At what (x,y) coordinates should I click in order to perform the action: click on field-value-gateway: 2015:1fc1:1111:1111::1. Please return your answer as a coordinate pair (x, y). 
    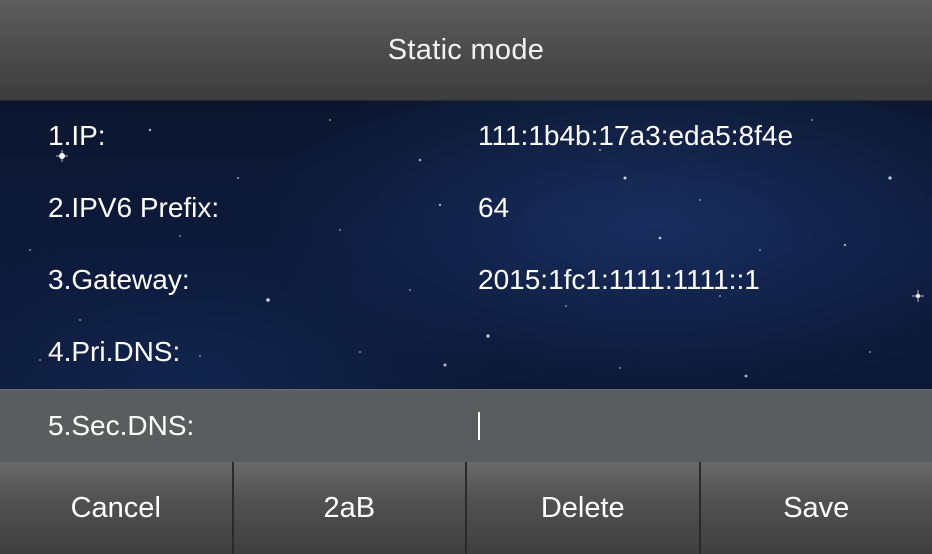
    Looking at the image, I should click on (619, 279).